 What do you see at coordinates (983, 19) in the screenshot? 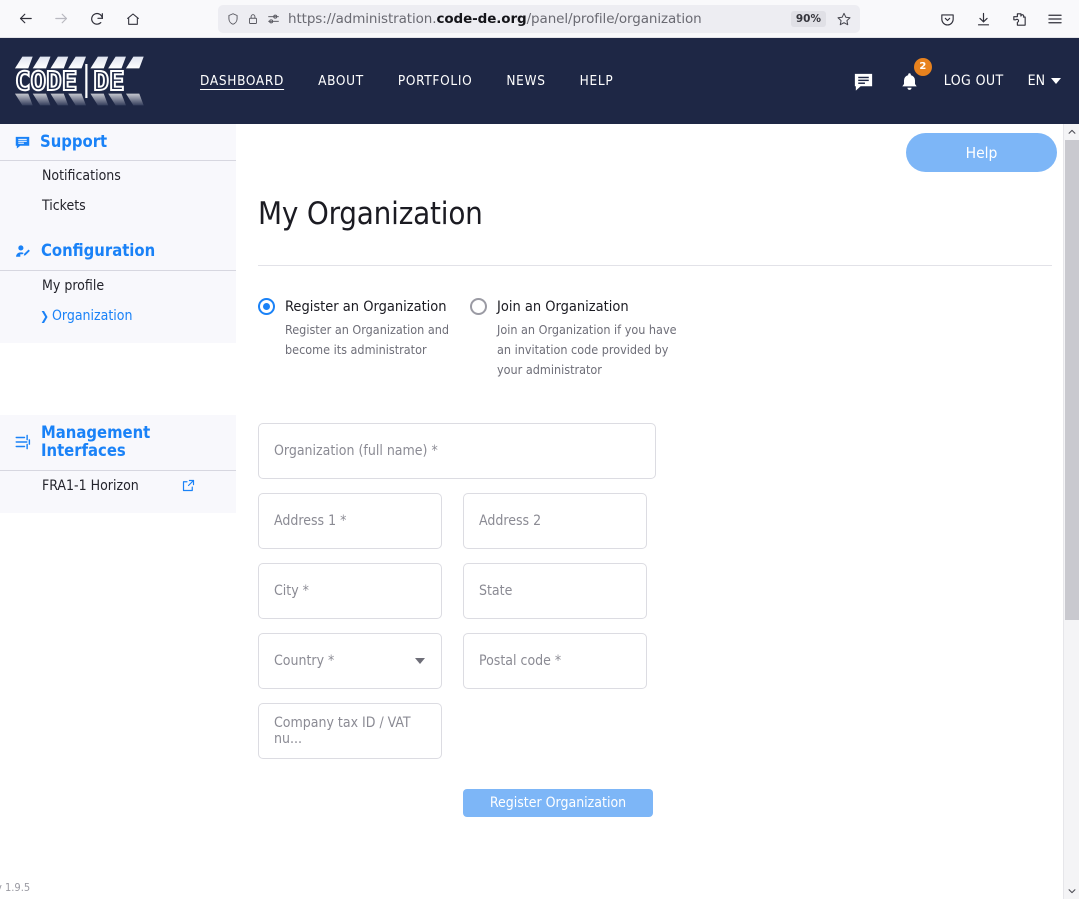
I see `download-icon` at bounding box center [983, 19].